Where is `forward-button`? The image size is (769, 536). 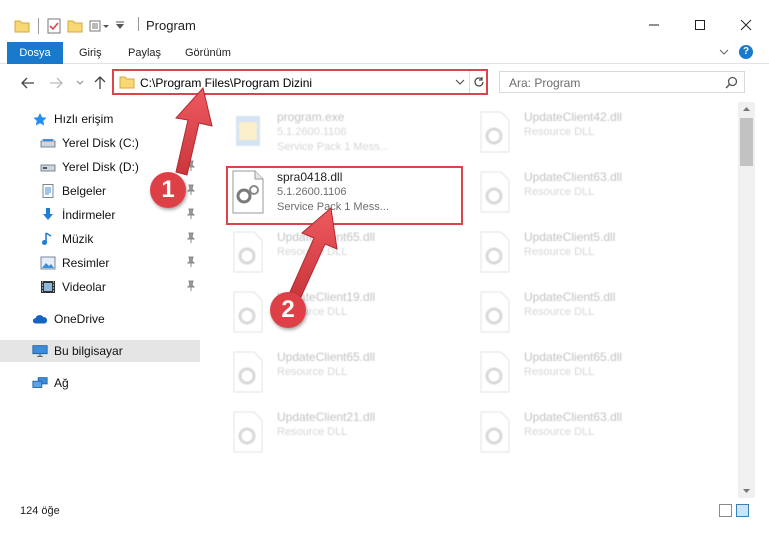
forward-button is located at coordinates (56, 83).